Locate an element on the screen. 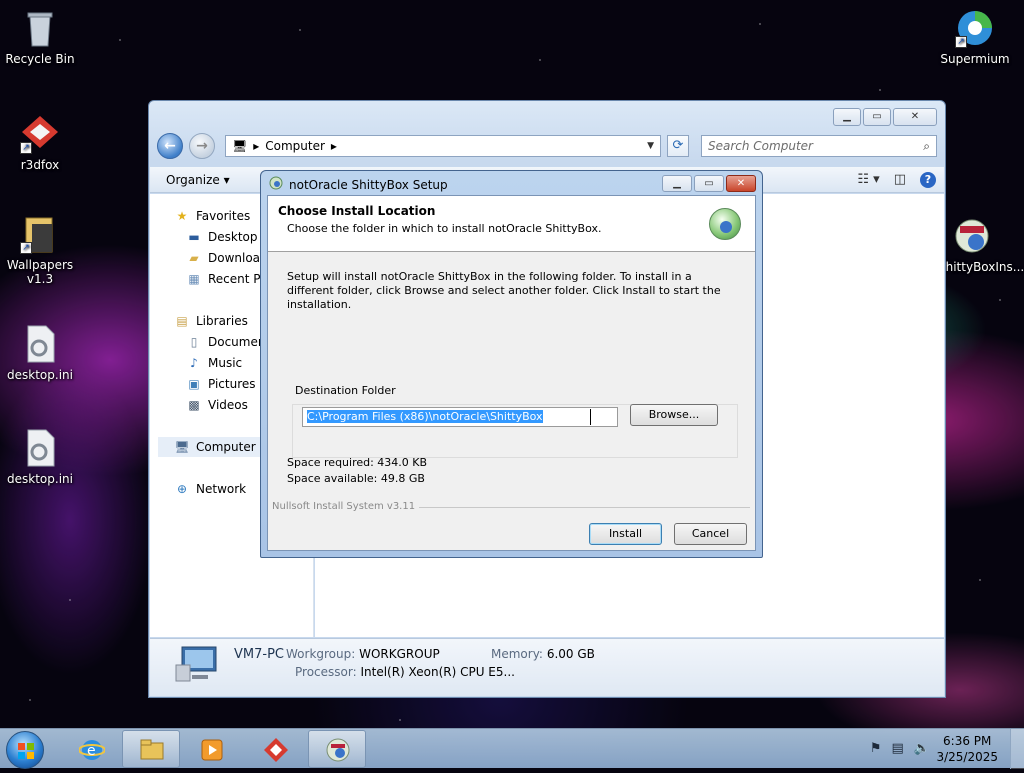 Image resolution: width=1024 pixels, height=773 pixels. address-bar: 🖥 ▸ Computer ▸ ▼ is located at coordinates (443, 146).